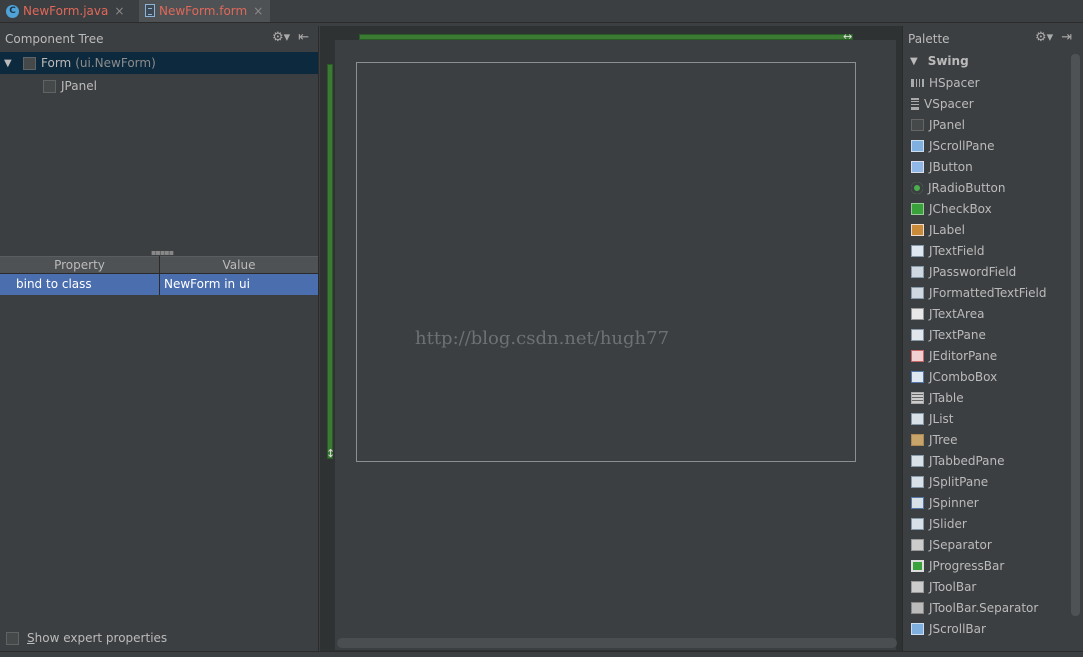  What do you see at coordinates (960, 209) in the screenshot?
I see `palette-item-label: JCheckBox` at bounding box center [960, 209].